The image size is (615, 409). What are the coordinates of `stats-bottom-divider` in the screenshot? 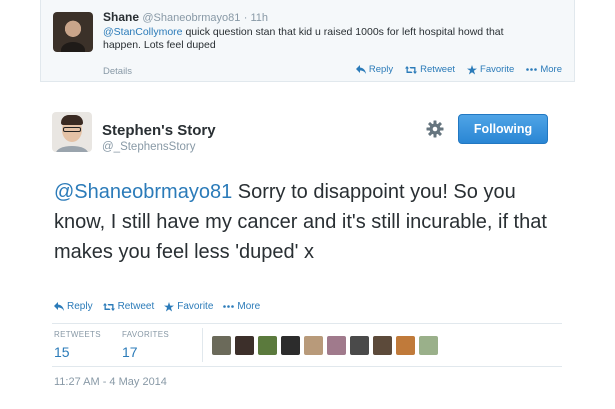 It's located at (307, 366).